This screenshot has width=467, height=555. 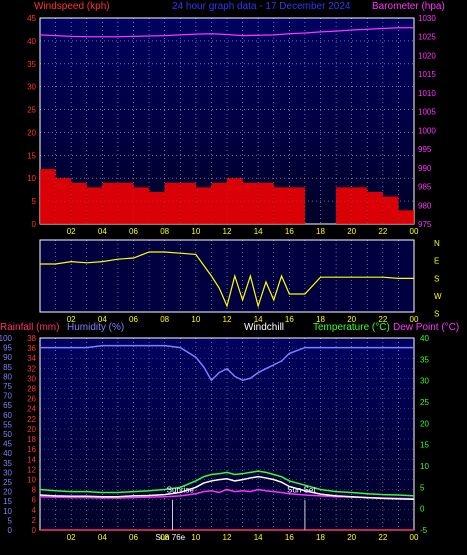 I want to click on windchill-axis-label: Windchill, so click(x=264, y=327).